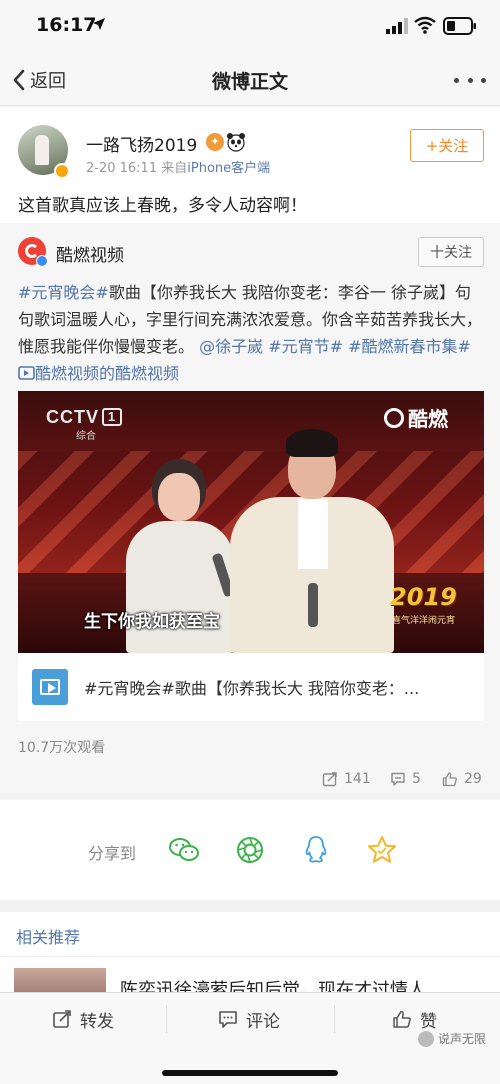 This screenshot has height=1084, width=500. I want to click on cctv-logo: CCTV 1, so click(84, 417).